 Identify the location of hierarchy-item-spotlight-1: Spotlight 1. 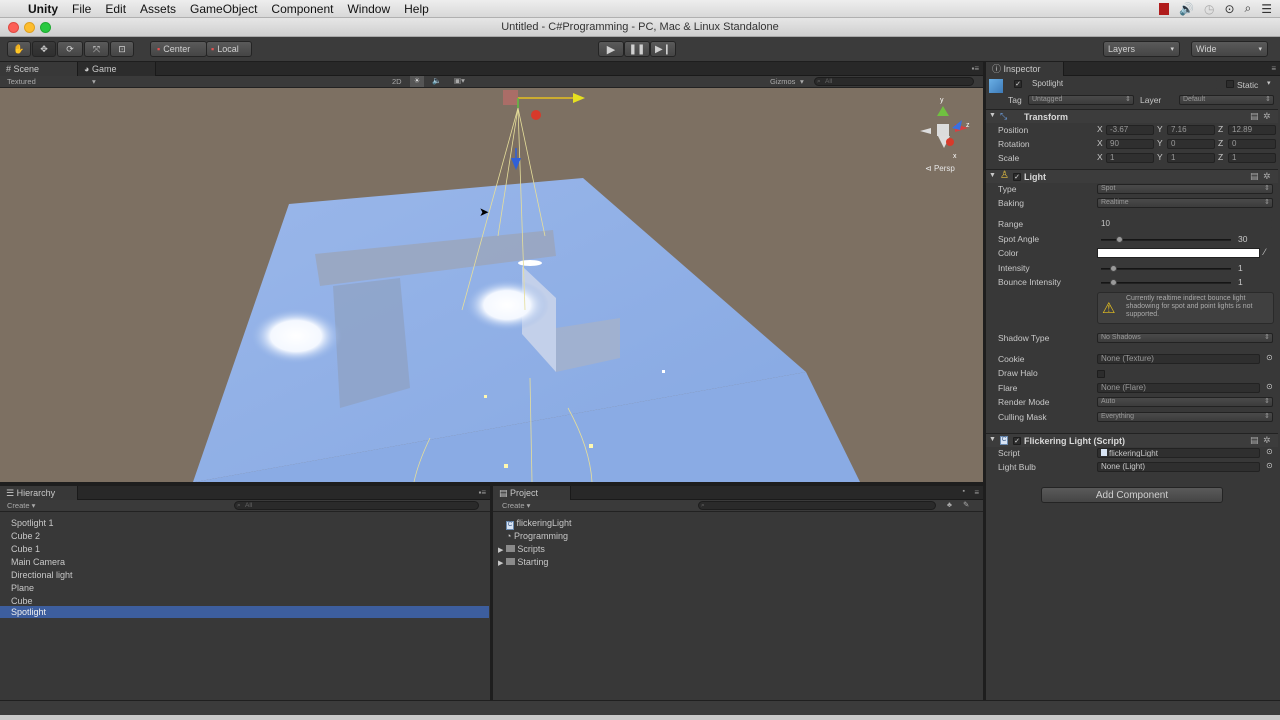
(32, 523).